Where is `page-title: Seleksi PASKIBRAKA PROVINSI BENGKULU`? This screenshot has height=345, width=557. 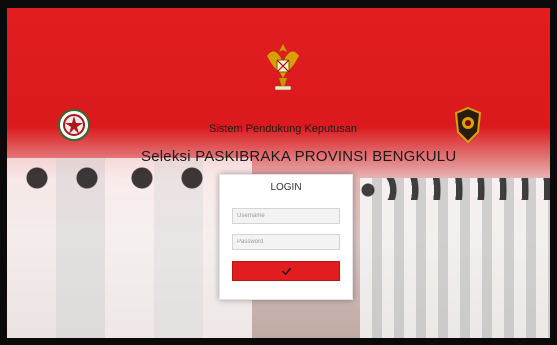
page-title: Seleksi PASKIBRAKA PROVINSI BENGKULU is located at coordinates (299, 156).